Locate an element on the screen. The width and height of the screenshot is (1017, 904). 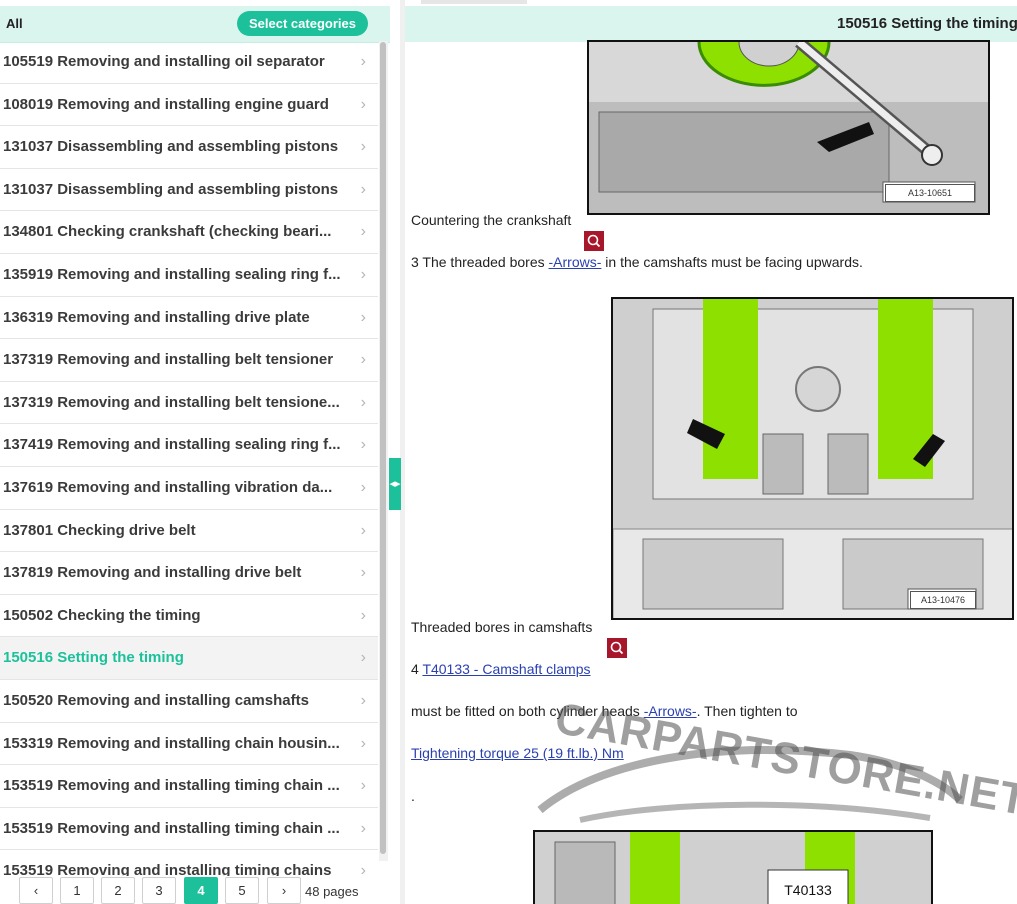
caption-countering-crankshaft: Countering the crankshaft is located at coordinates (491, 220).